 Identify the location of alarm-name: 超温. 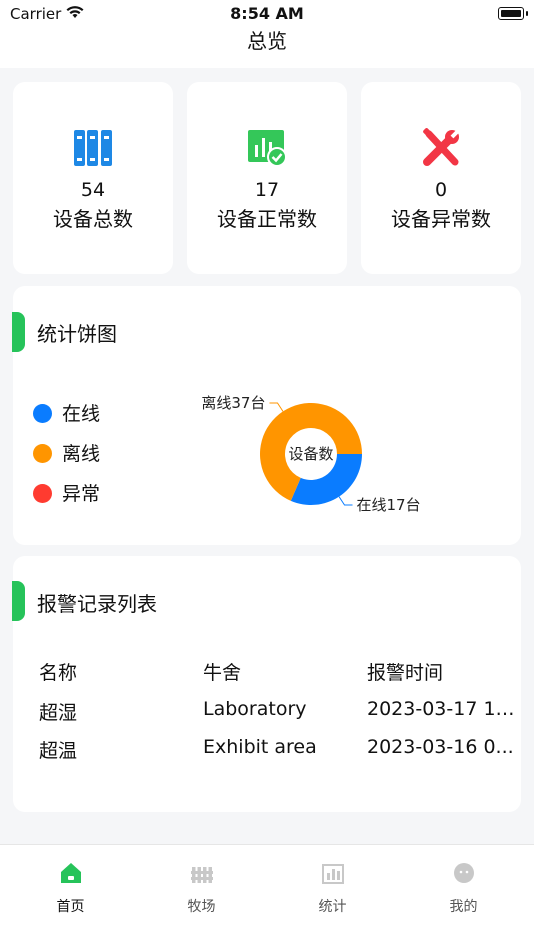
(58, 751).